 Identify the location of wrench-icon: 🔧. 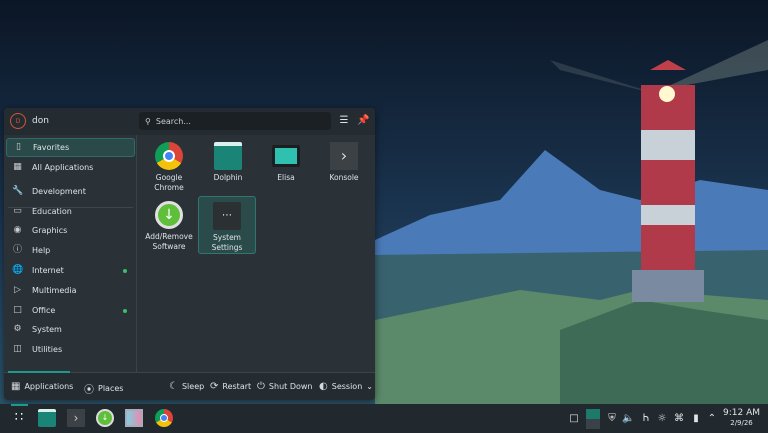
(18, 191).